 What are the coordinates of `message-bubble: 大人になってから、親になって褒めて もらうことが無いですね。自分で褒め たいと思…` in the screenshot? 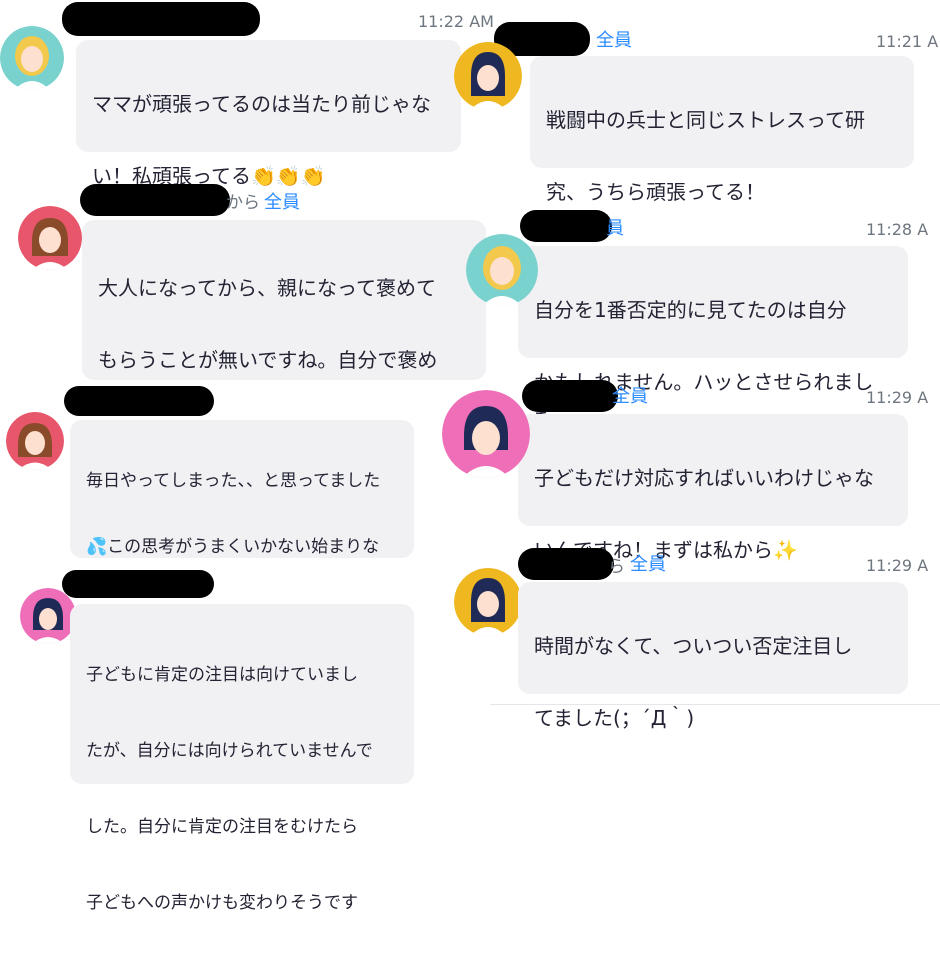 It's located at (284, 332).